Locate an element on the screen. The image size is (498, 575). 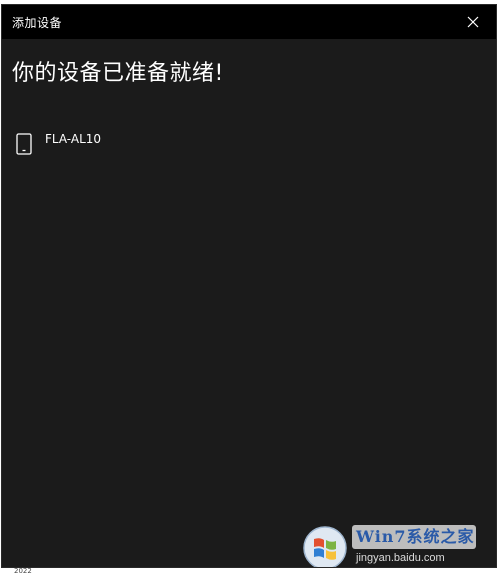
footer-text: 2022 is located at coordinates (23, 571).